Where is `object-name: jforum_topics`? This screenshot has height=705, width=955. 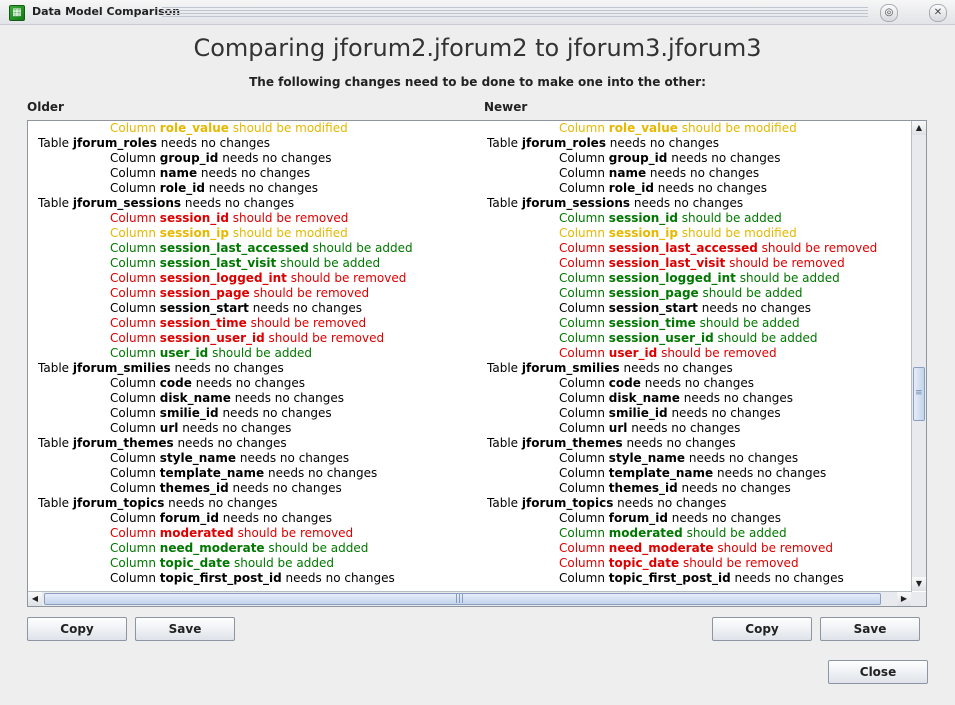
object-name: jforum_topics is located at coordinates (567, 503).